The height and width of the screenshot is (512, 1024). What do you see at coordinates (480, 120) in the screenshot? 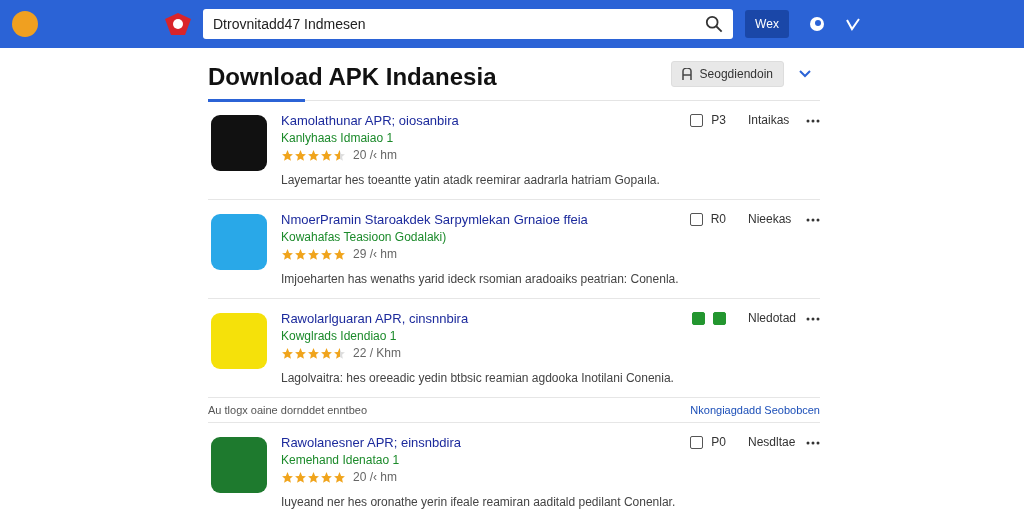
I see `app-title: Kamolathunar APR; oiosanbira` at bounding box center [480, 120].